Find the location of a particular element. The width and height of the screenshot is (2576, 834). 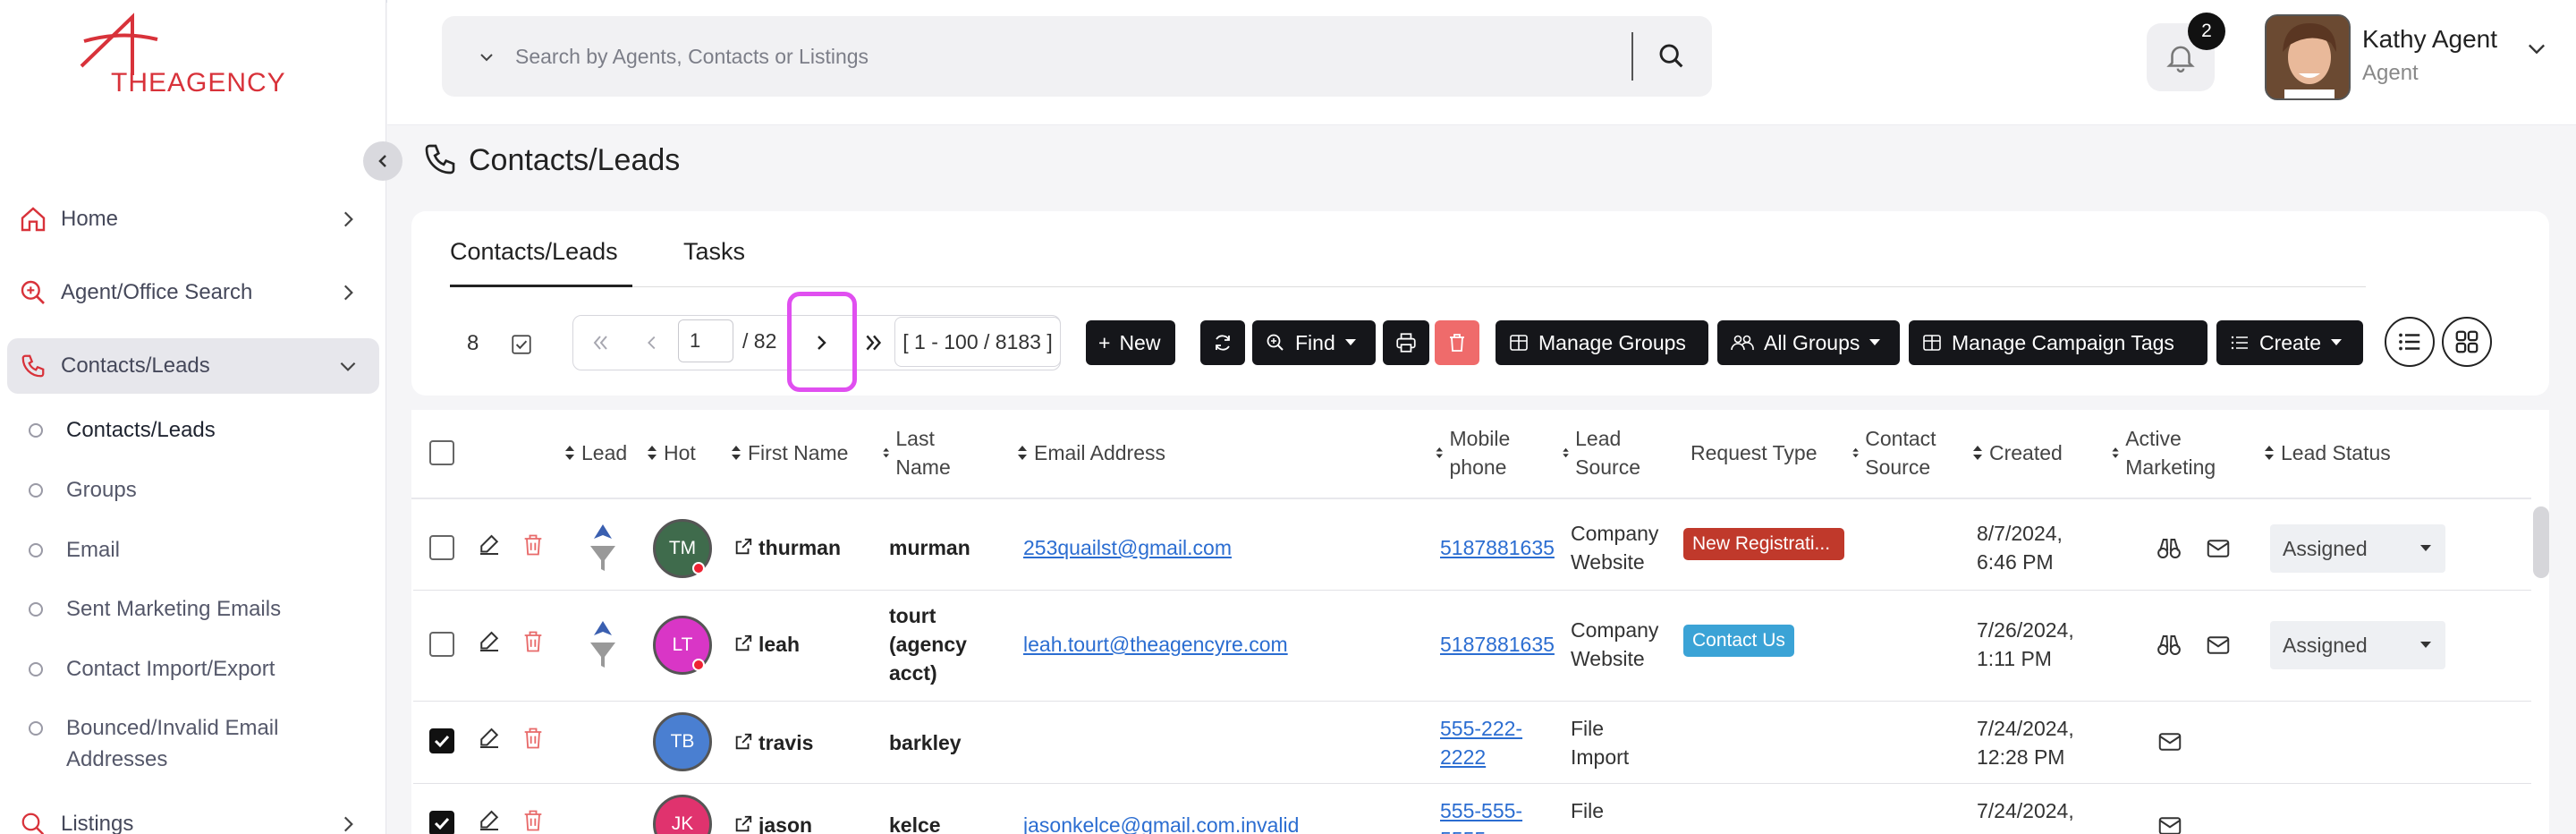

col-mobile: Mobile phone is located at coordinates (1488, 452).